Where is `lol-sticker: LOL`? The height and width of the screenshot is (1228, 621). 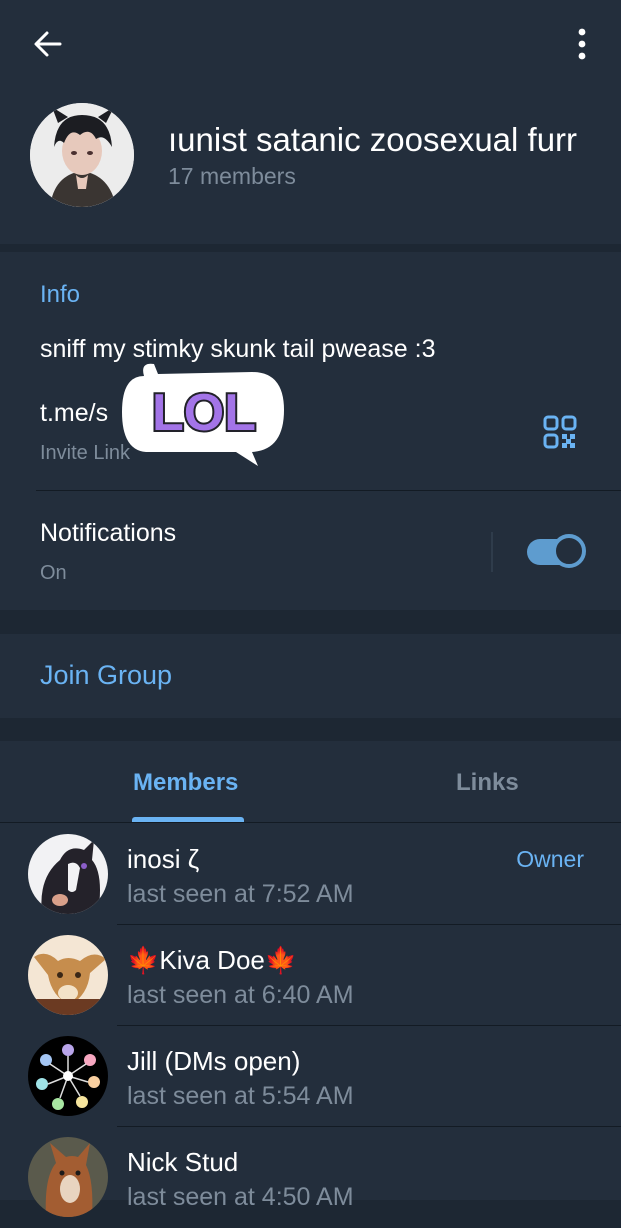
lol-sticker: LOL is located at coordinates (203, 414).